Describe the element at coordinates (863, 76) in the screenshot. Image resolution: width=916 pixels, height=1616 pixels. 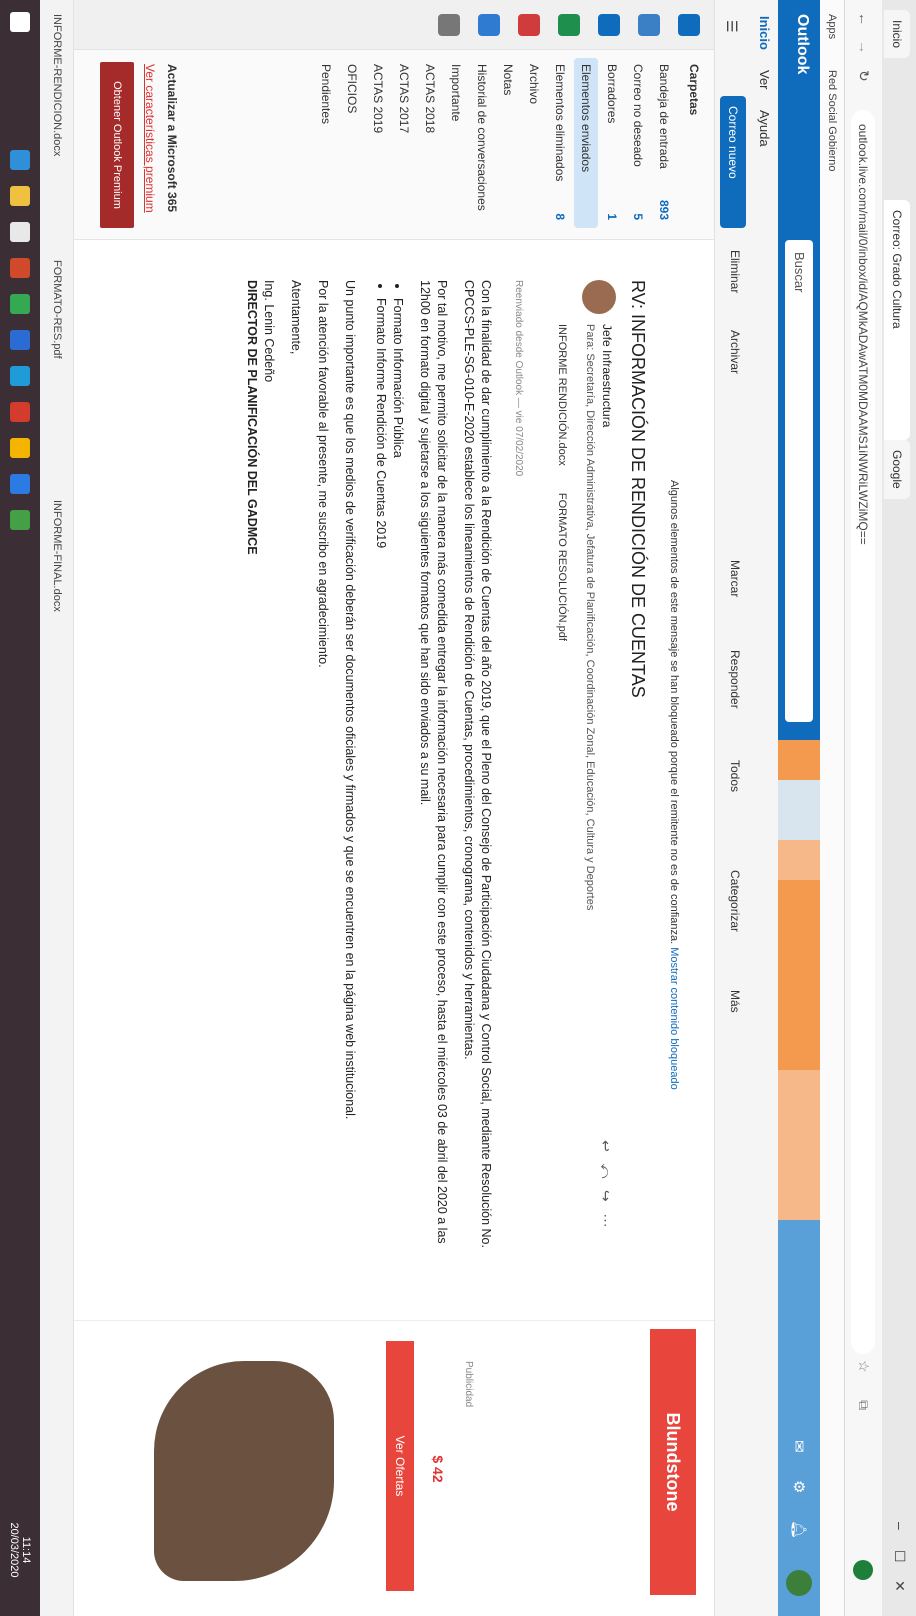
I see `reload-icon: ↻` at that location.